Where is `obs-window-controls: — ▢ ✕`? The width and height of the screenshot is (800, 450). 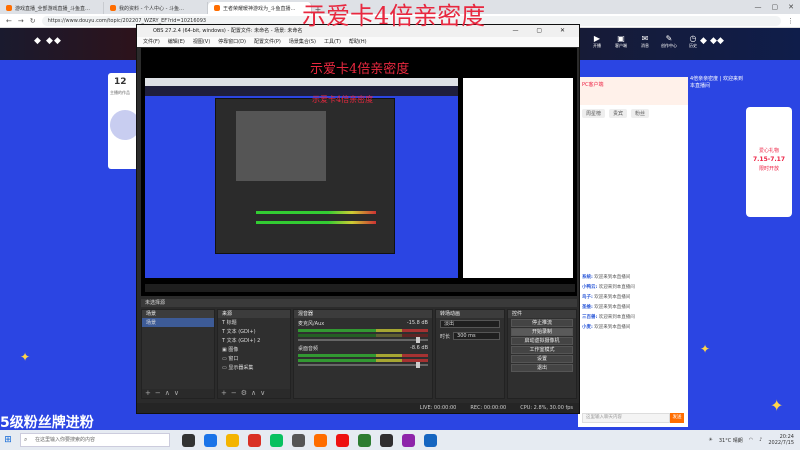
obs-window-controls: — ▢ ✕ is located at coordinates (542, 31).